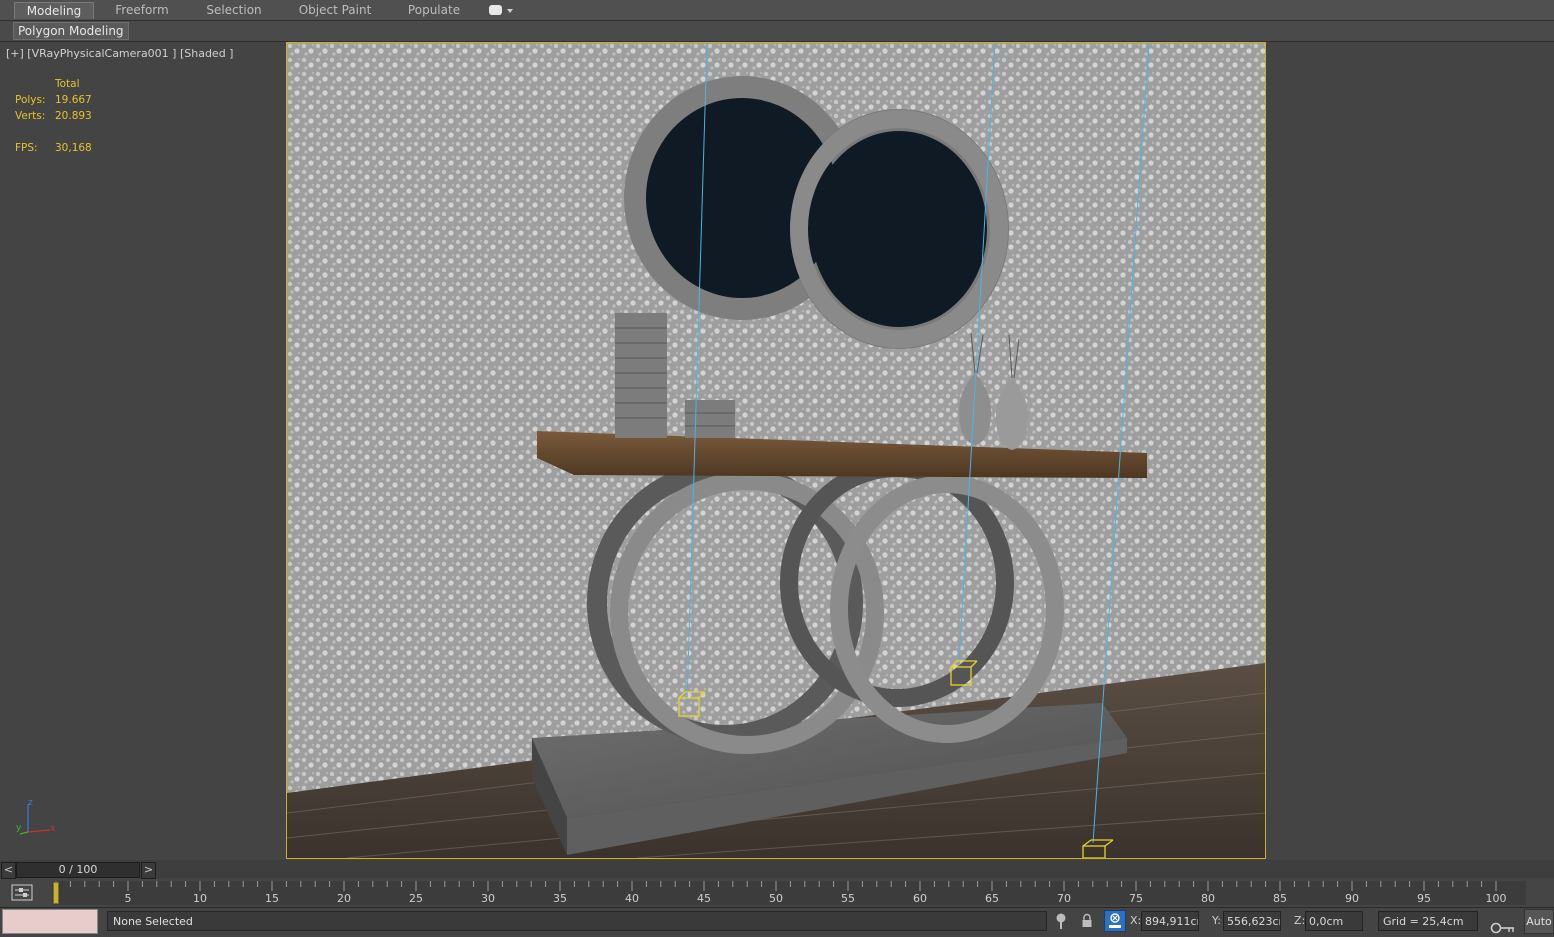 The image size is (1554, 937). Describe the element at coordinates (1064, 898) in the screenshot. I see `track-tick-label: 70` at that location.